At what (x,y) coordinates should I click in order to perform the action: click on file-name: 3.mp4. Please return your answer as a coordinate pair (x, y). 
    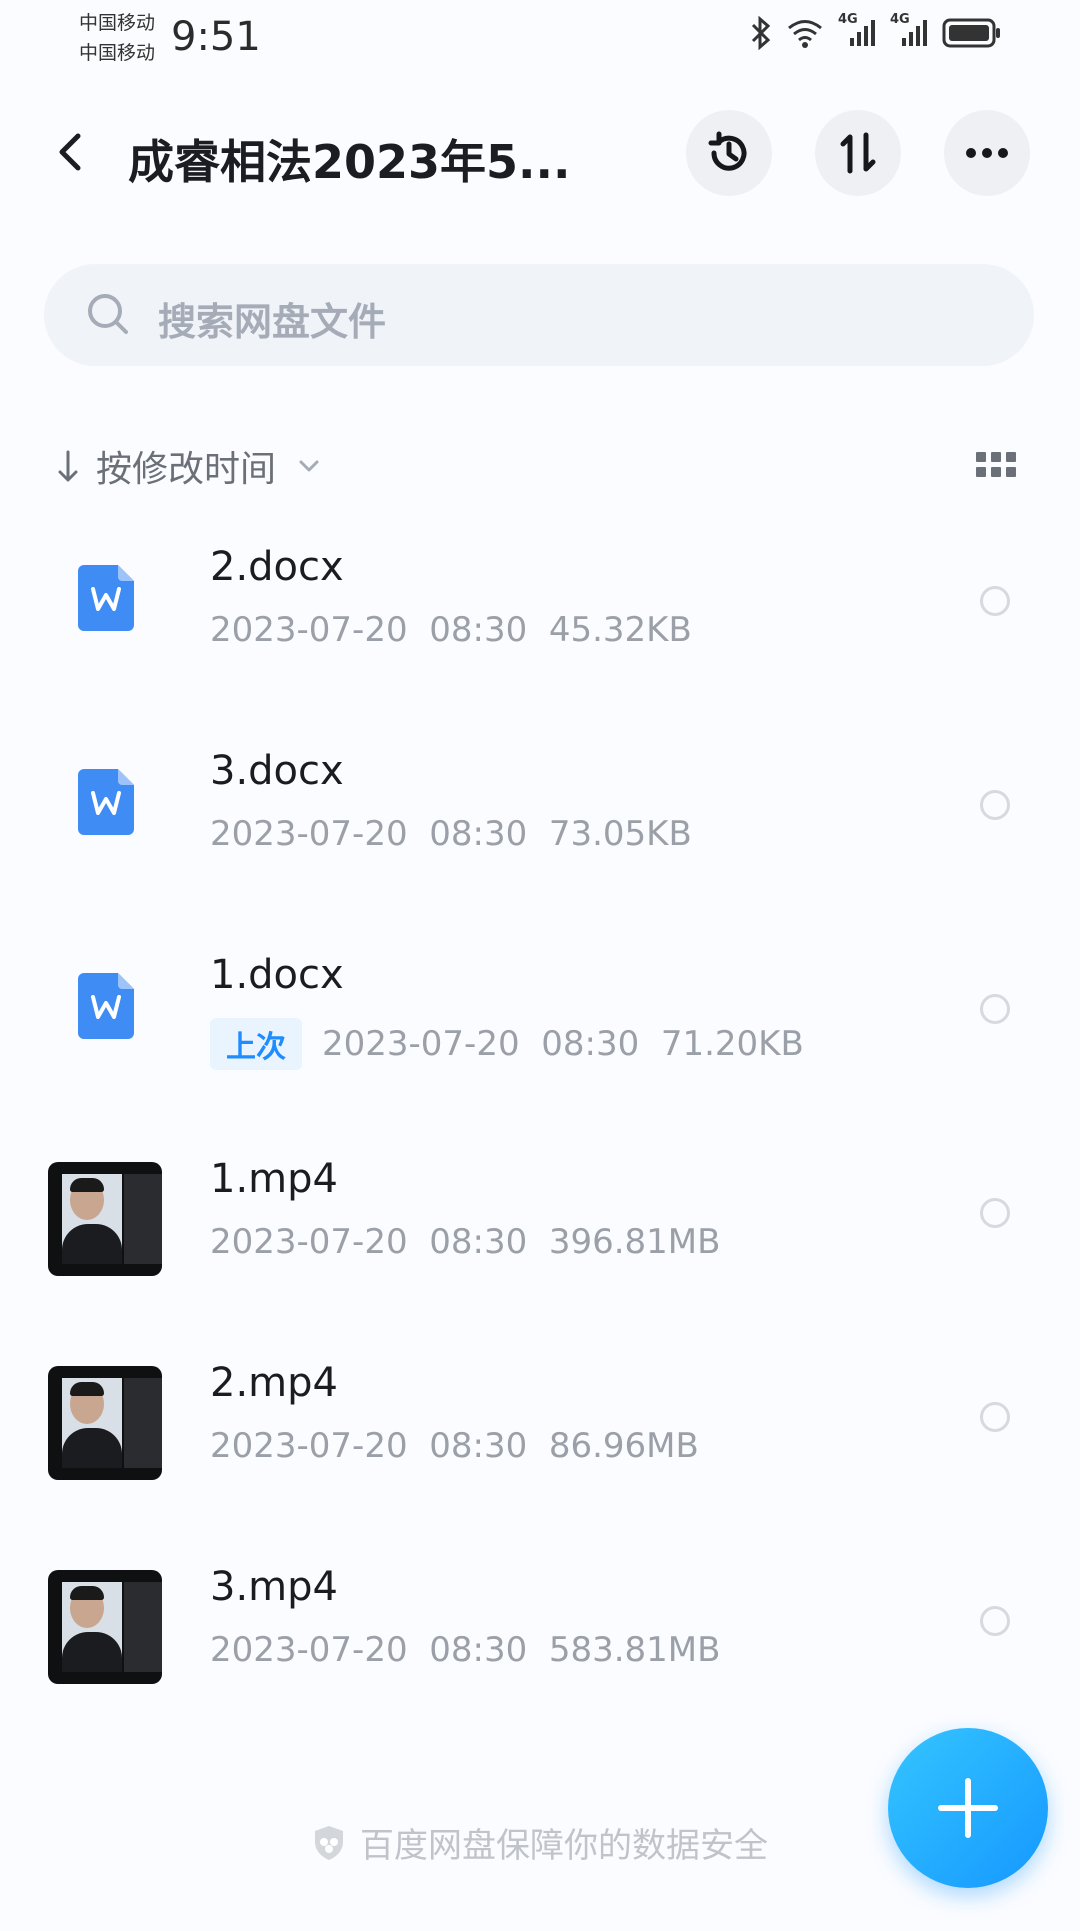
    Looking at the image, I should click on (274, 1587).